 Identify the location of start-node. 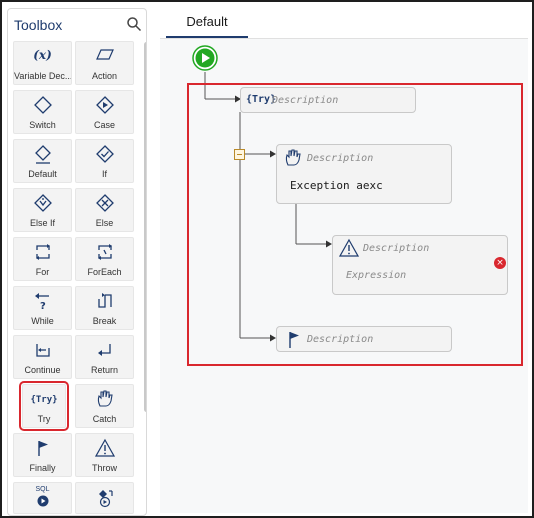
(205, 58).